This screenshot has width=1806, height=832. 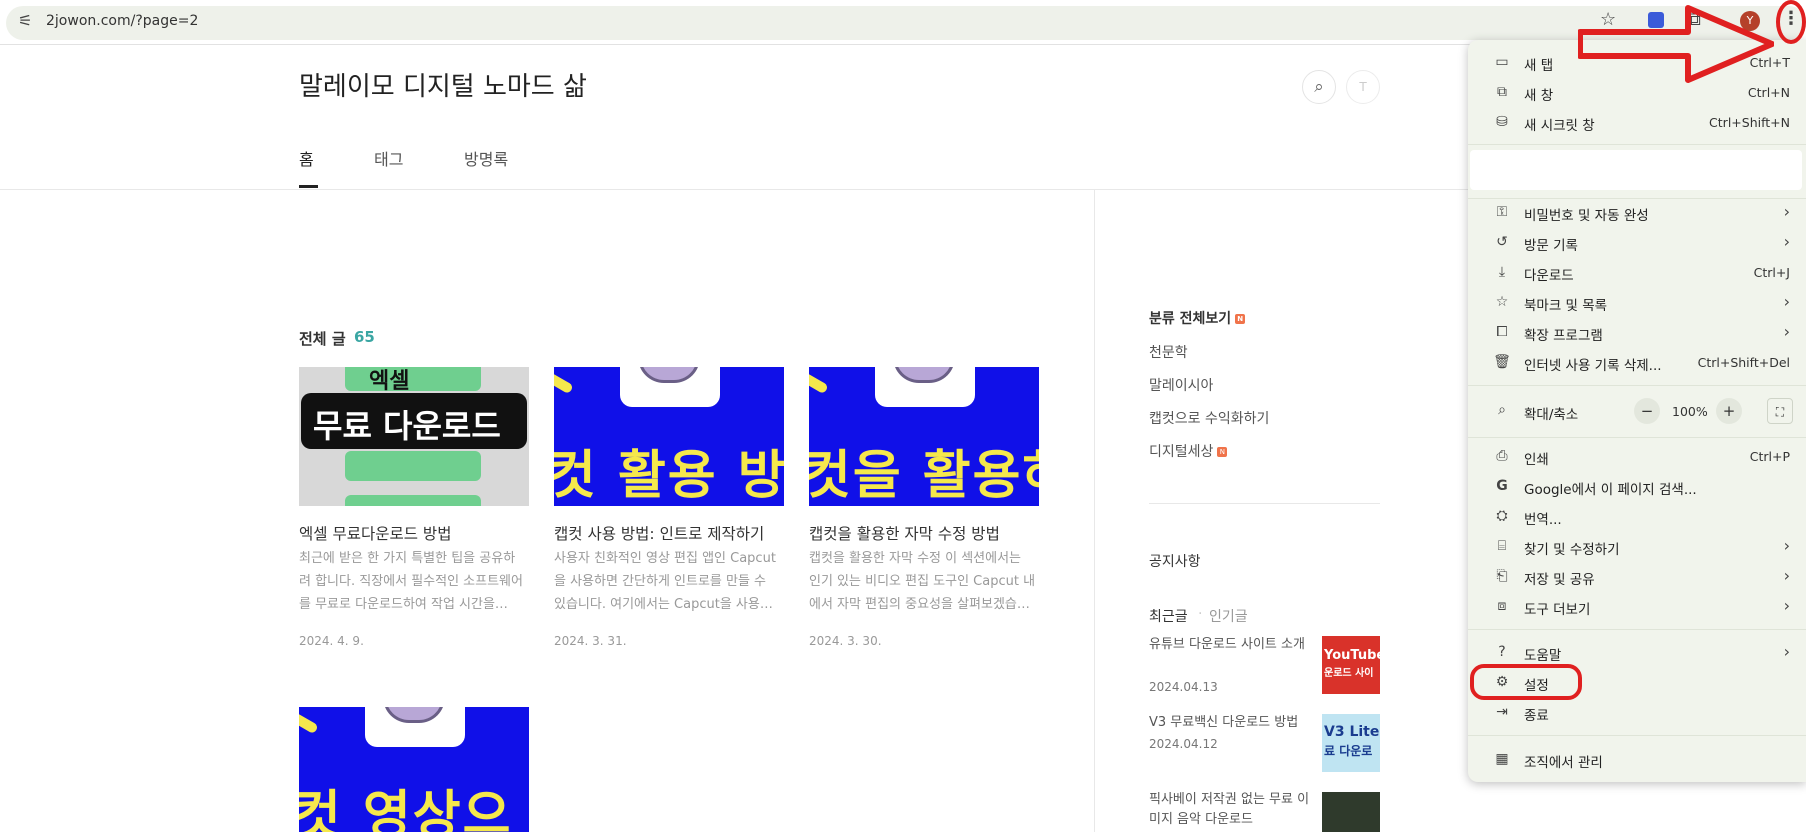 What do you see at coordinates (669, 436) in the screenshot?
I see `post-thumbnail: 컷 활용 방` at bounding box center [669, 436].